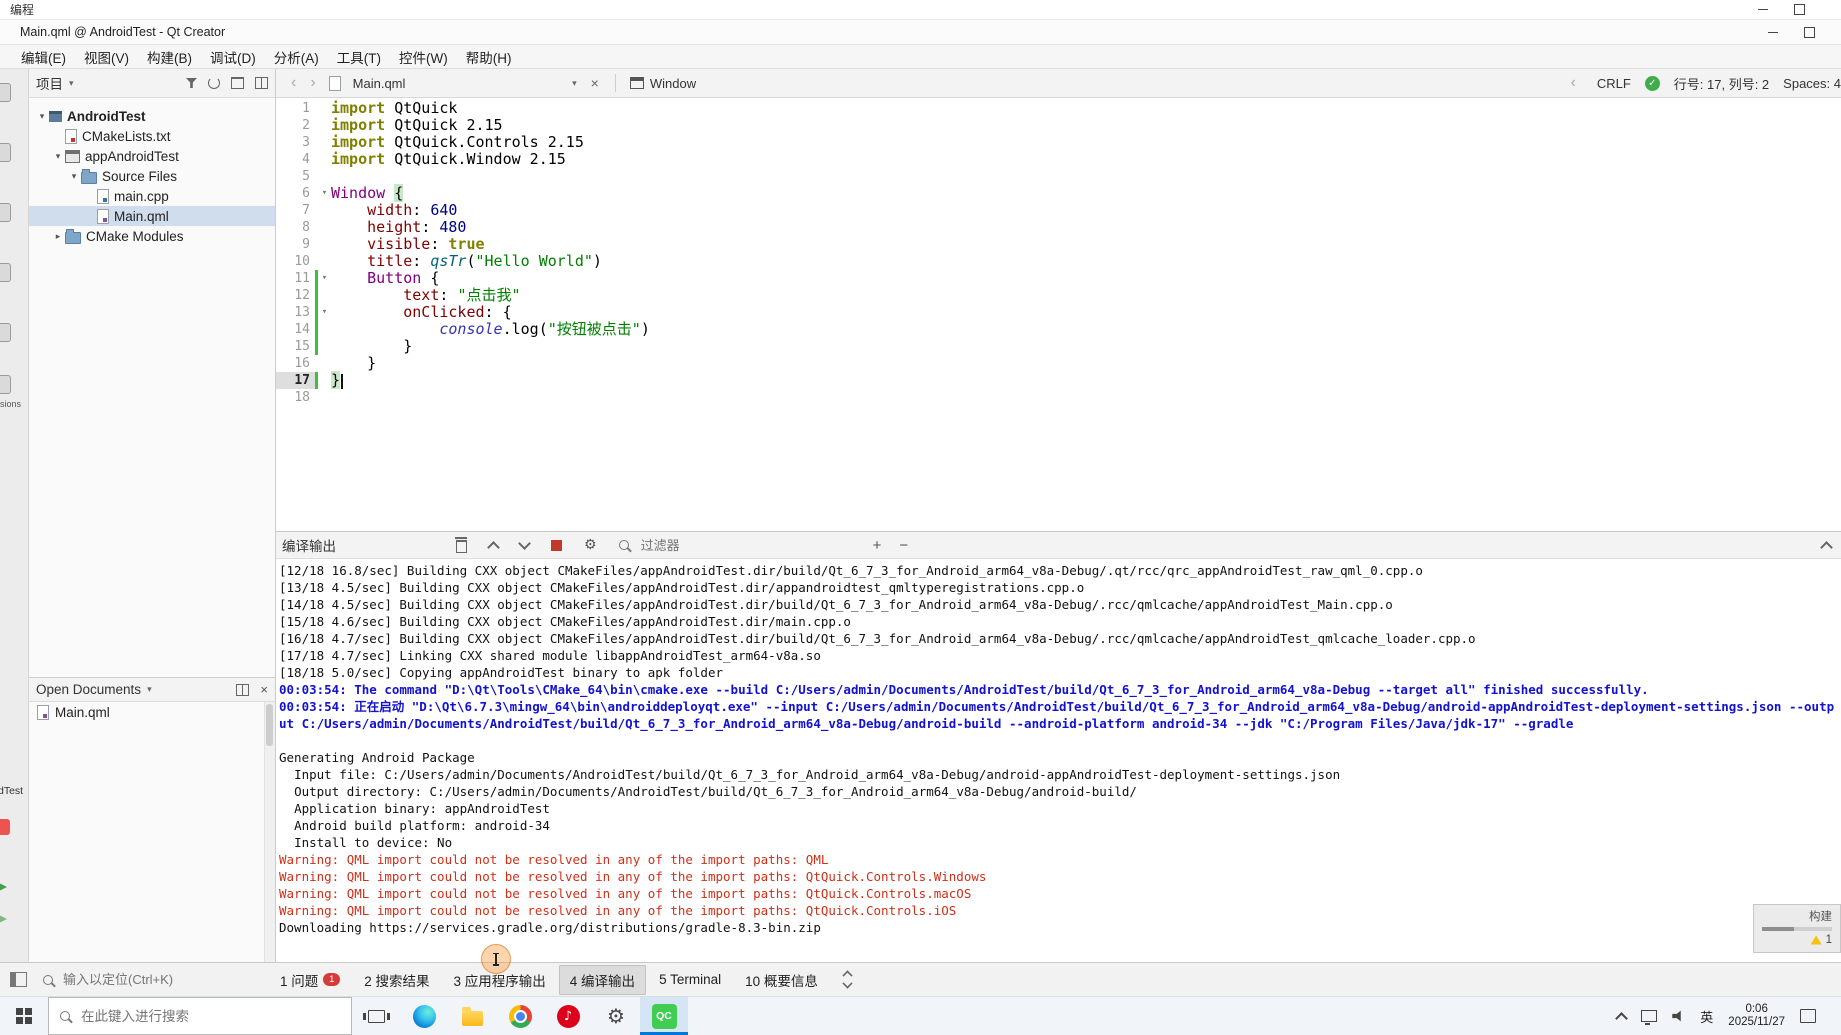  Describe the element at coordinates (3, 887) in the screenshot. I see `run-button-icon` at that location.